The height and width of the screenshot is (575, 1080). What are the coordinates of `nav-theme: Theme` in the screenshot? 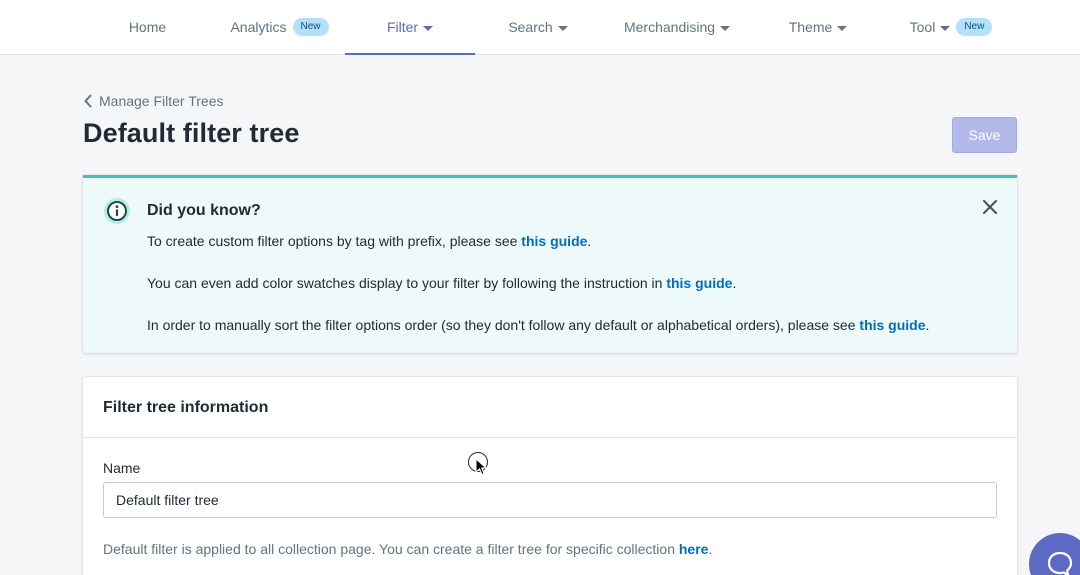 It's located at (818, 27).